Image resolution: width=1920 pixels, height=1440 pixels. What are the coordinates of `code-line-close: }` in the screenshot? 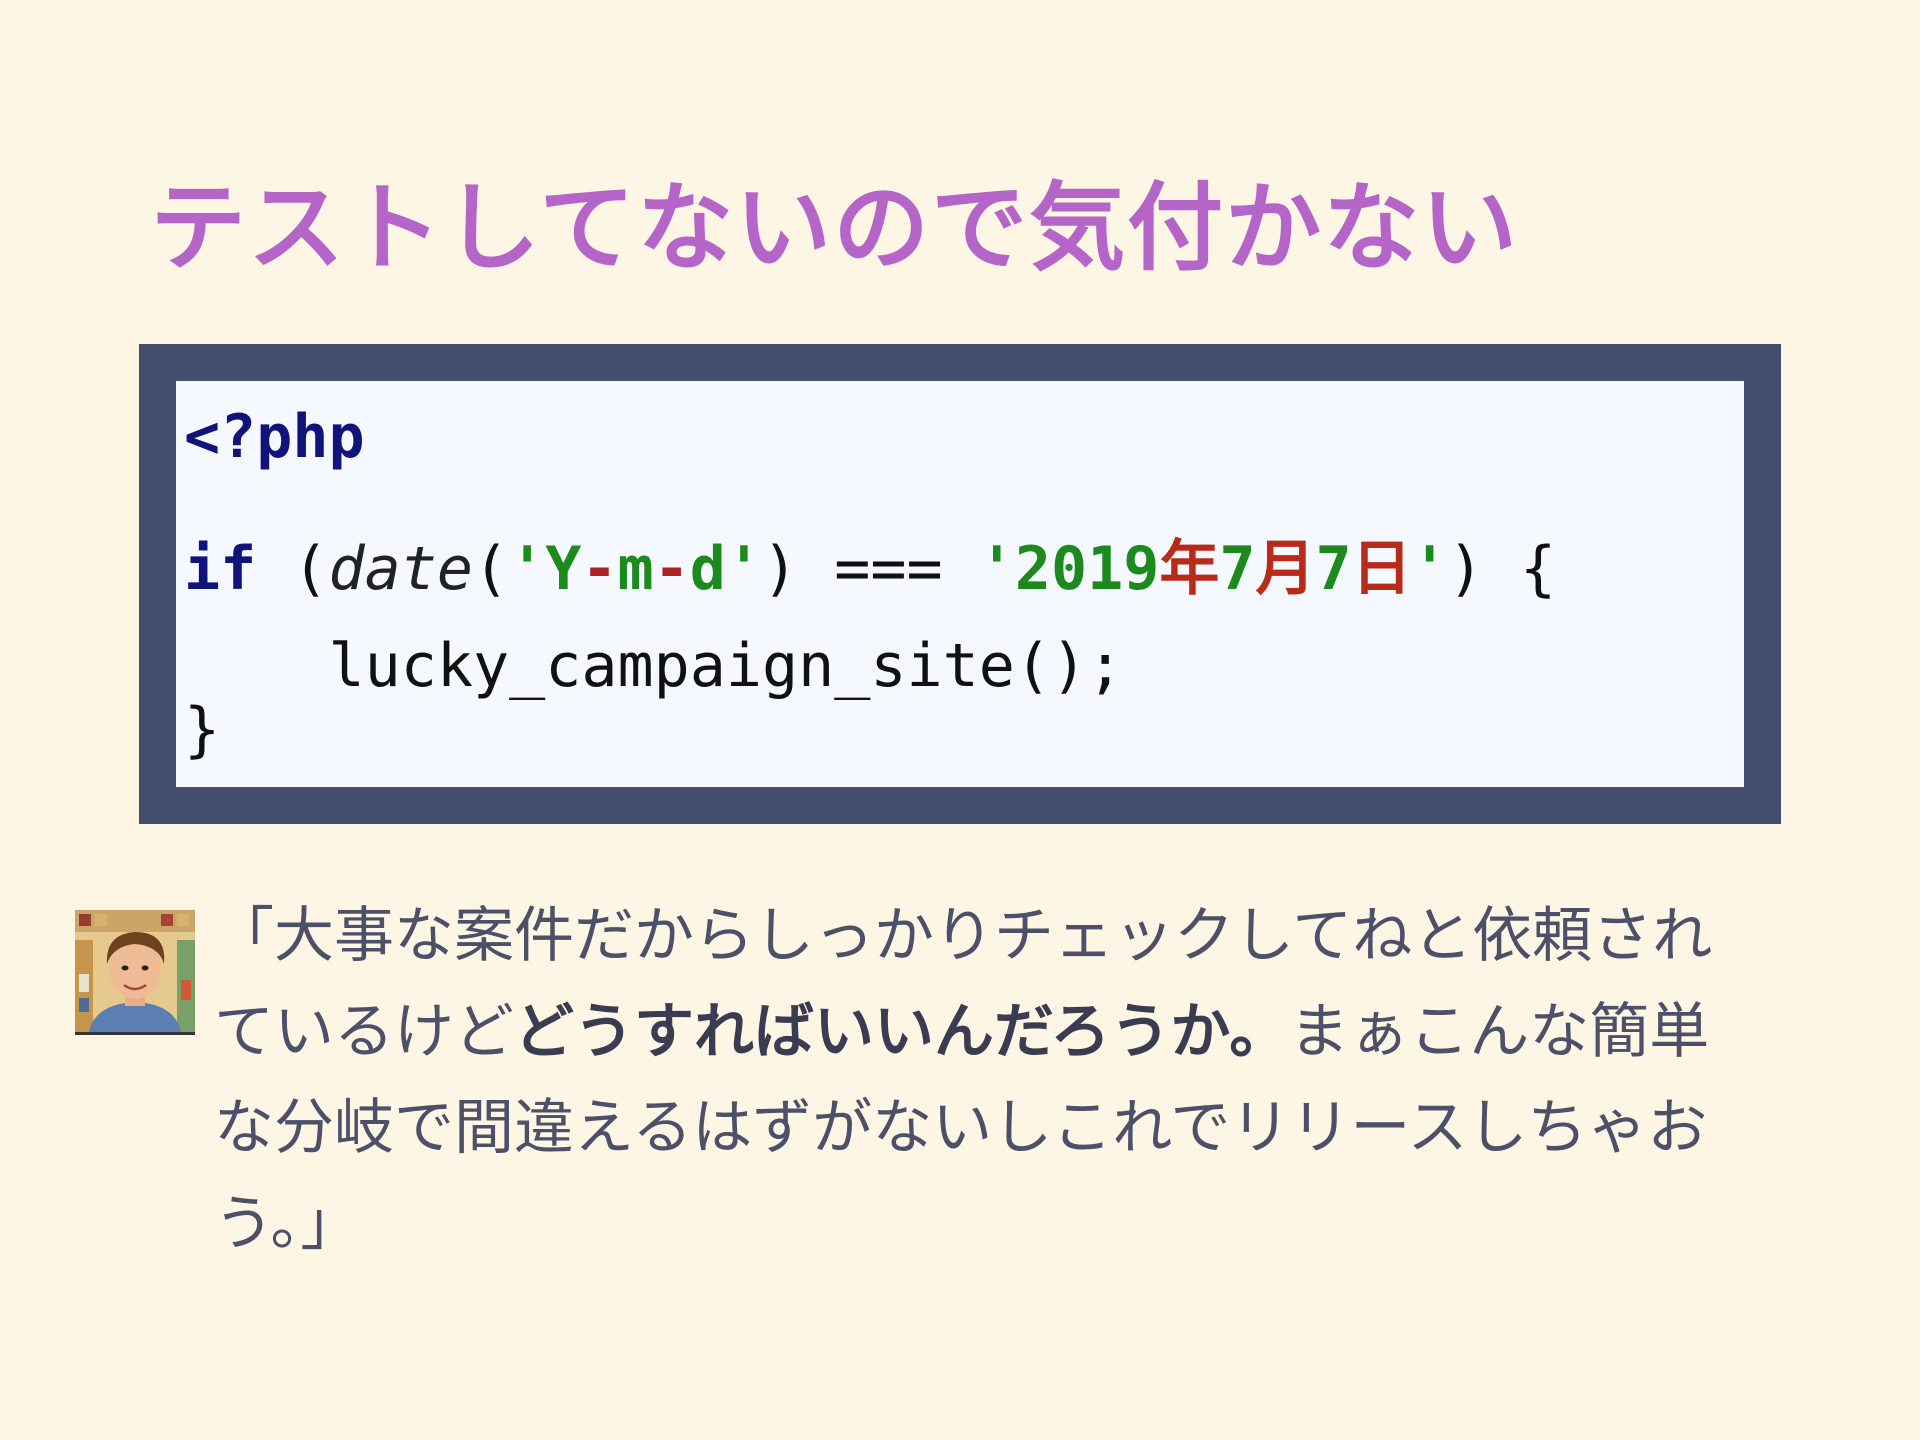 It's located at (202, 730).